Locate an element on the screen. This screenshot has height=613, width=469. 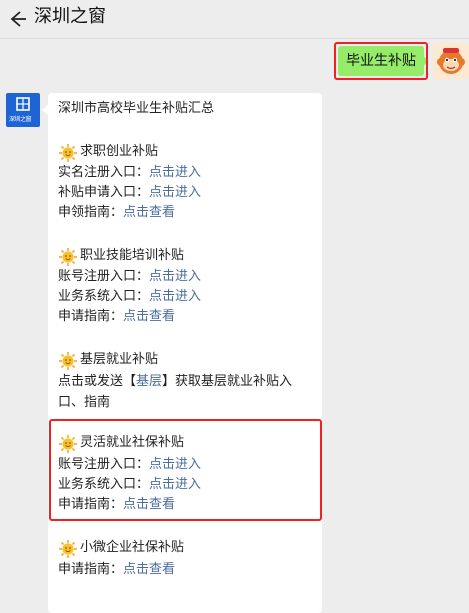
list-item: 点击或发送【基层】获取基层就业补贴入 is located at coordinates (175, 382).